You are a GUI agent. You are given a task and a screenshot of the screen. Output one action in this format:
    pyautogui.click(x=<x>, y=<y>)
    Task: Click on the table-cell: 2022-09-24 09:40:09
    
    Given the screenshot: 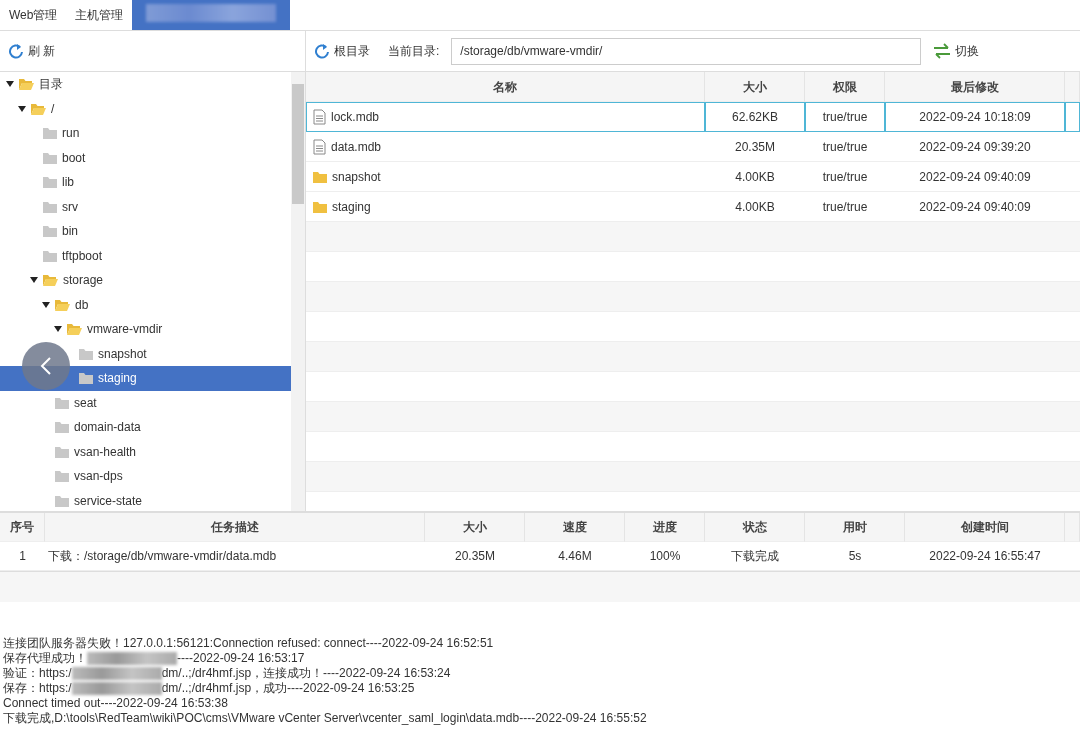 What is the action you would take?
    pyautogui.click(x=975, y=177)
    